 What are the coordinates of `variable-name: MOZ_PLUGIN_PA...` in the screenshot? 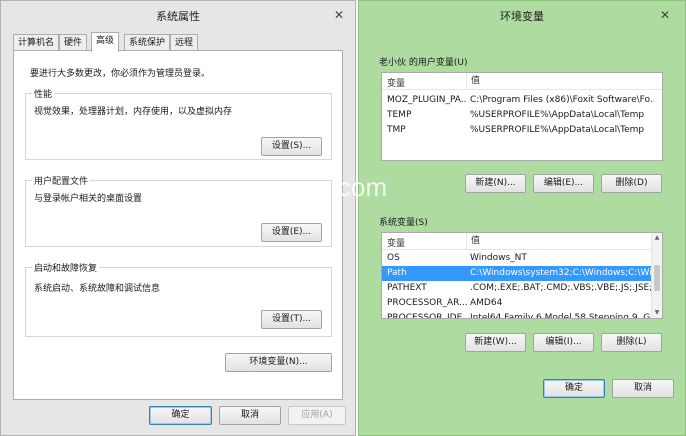 It's located at (427, 100).